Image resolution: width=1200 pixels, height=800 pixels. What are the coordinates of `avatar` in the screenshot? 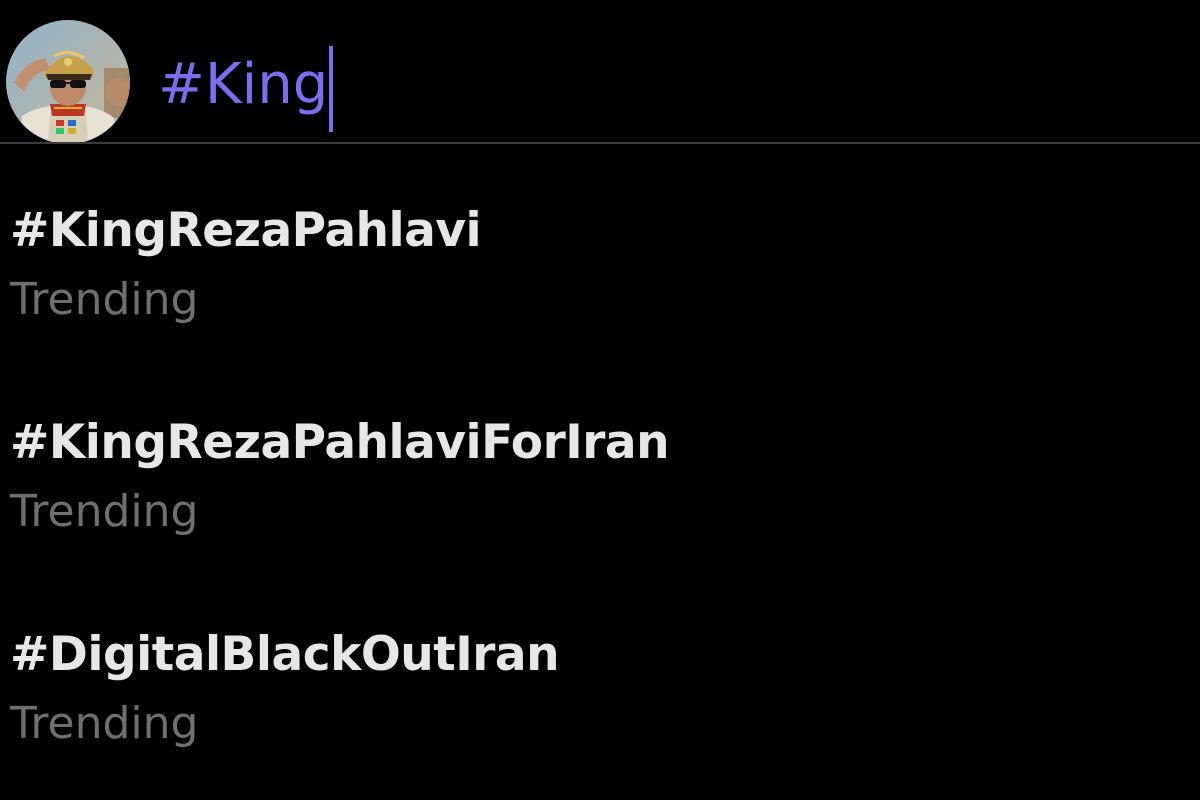 It's located at (68, 82).